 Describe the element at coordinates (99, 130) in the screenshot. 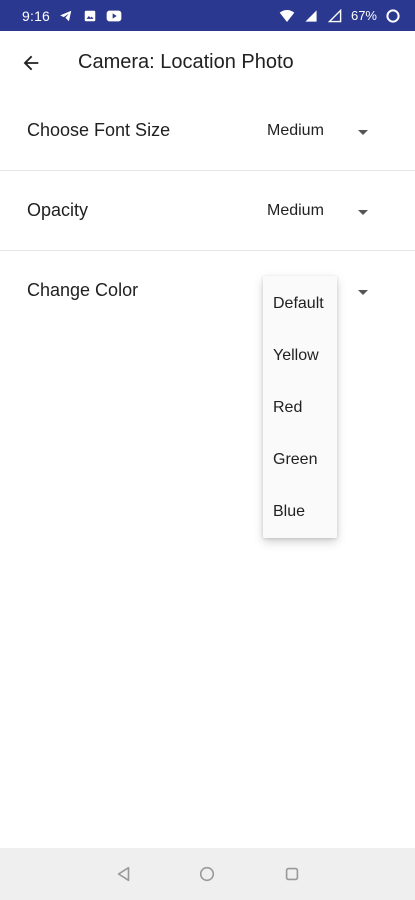

I see `font-size-label: Choose Font Size` at that location.